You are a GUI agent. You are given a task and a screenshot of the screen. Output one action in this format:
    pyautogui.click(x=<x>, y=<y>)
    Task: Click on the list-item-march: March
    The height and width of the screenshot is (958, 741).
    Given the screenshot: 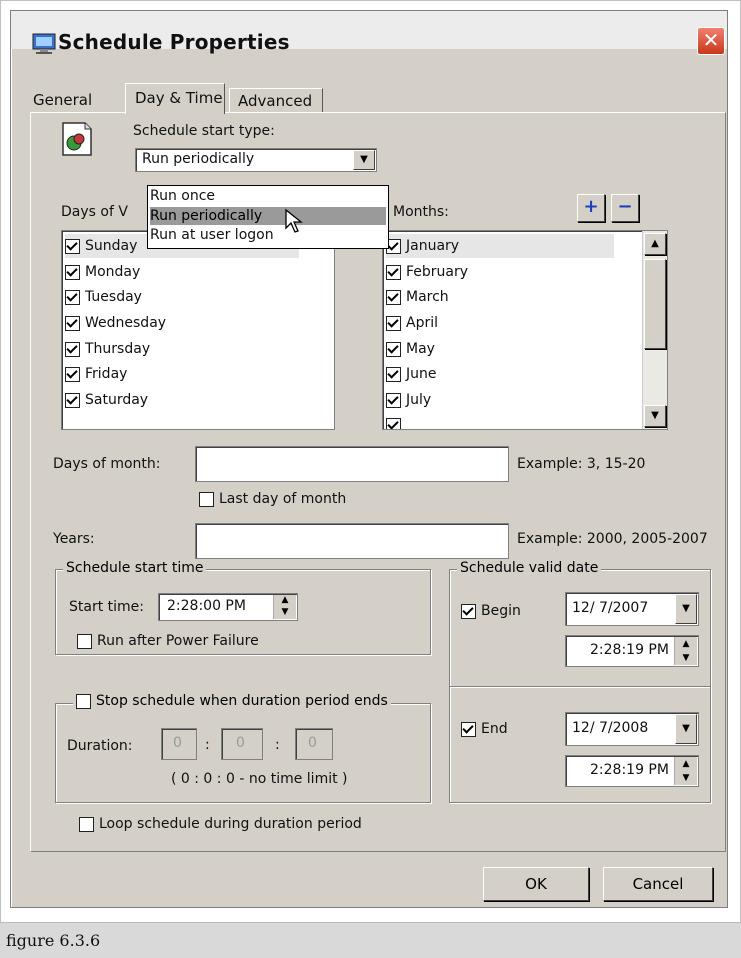 What is the action you would take?
    pyautogui.click(x=417, y=297)
    